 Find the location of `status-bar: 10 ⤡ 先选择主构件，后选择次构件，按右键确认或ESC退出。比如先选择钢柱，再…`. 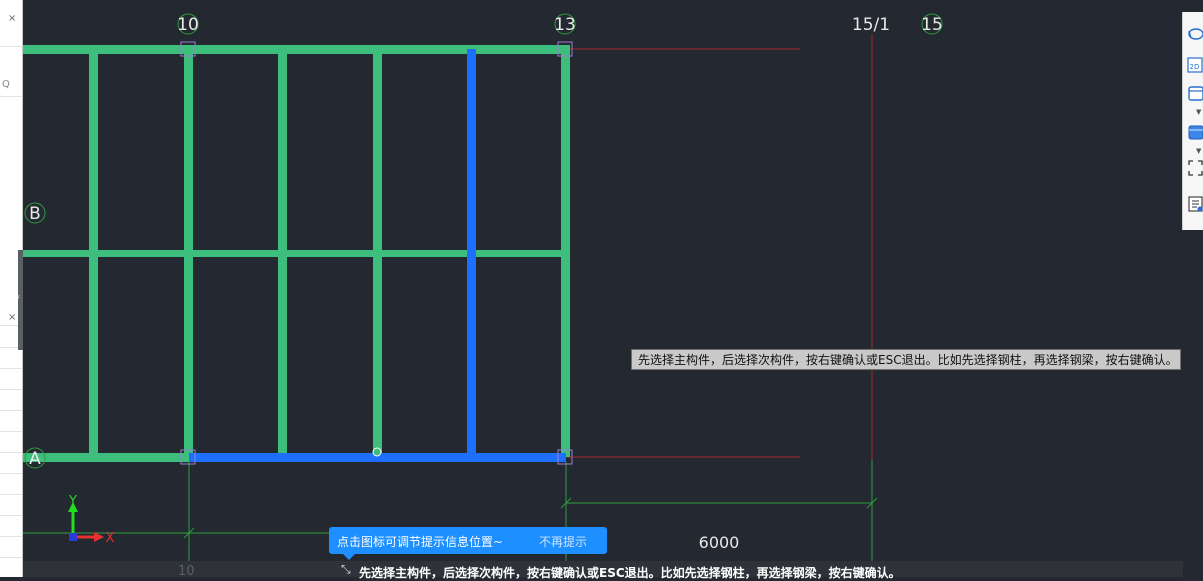

status-bar: 10 ⤡ 先选择主构件，后选择次构件，按右键确认或ESC退出。比如先选择钢柱，再… is located at coordinates (603, 570).